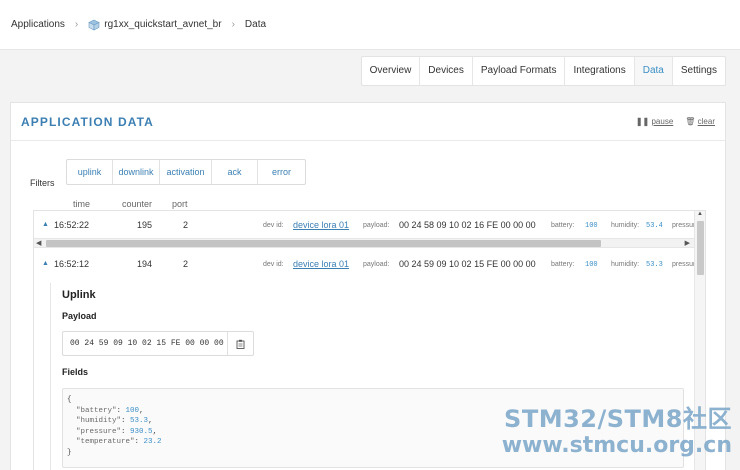 The width and height of the screenshot is (740, 470). I want to click on filter-group: uplink downlink activation ack error, so click(186, 172).